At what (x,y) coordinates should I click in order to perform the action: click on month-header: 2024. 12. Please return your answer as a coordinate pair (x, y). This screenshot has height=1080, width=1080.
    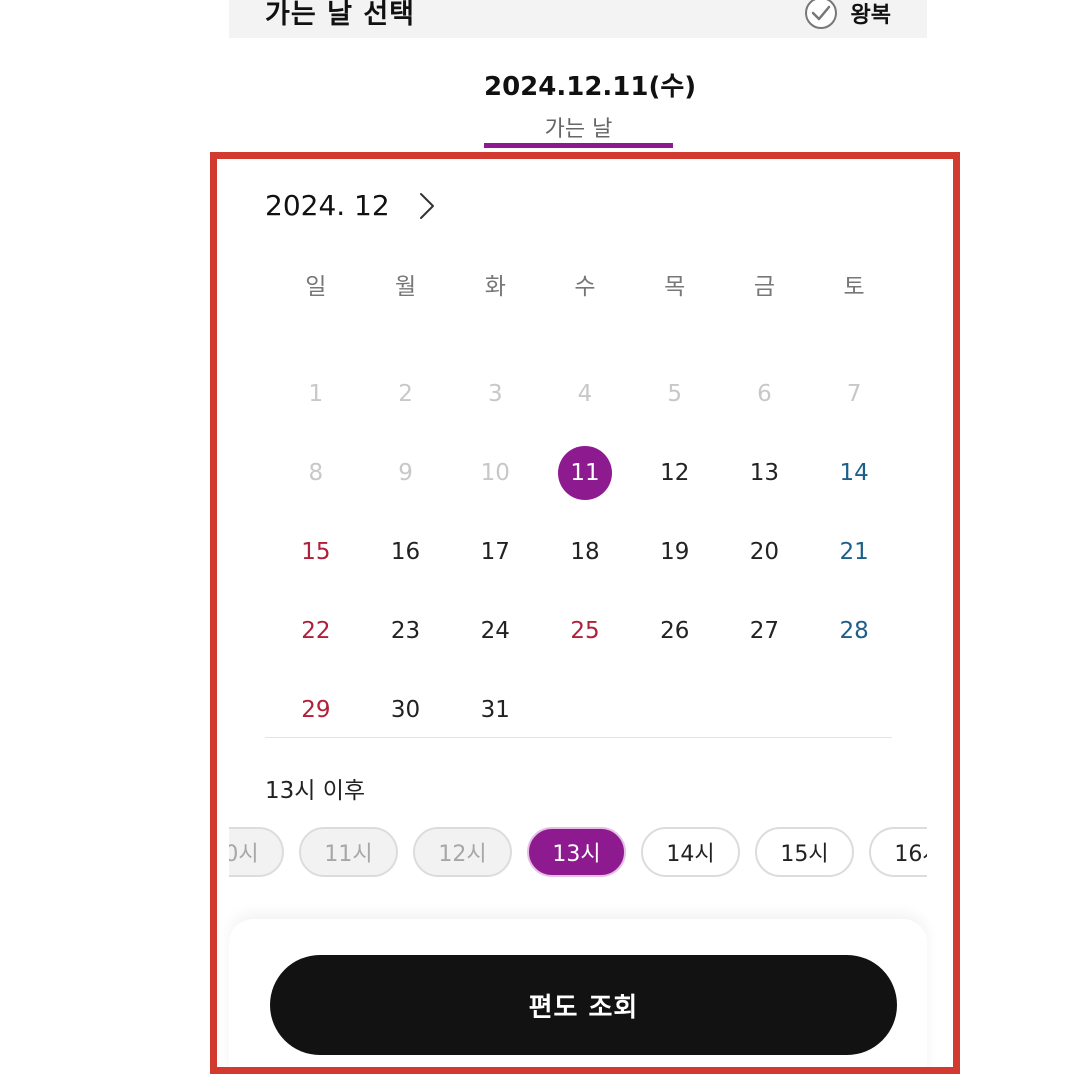
    Looking at the image, I should click on (353, 205).